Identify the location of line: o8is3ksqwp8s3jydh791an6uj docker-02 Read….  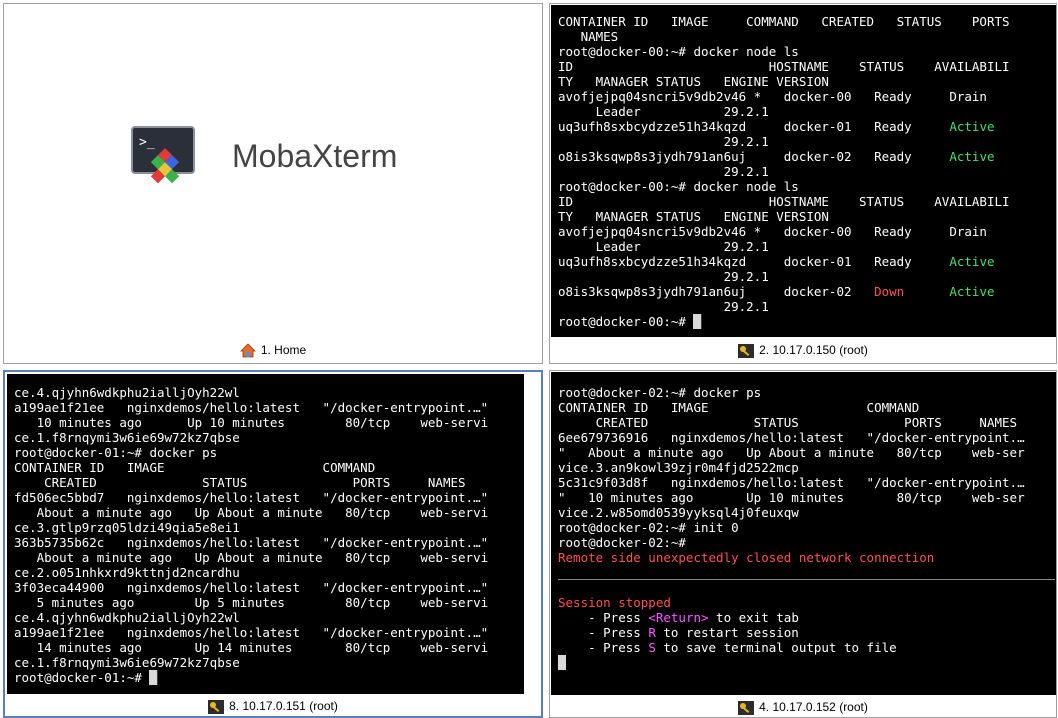
(754, 156).